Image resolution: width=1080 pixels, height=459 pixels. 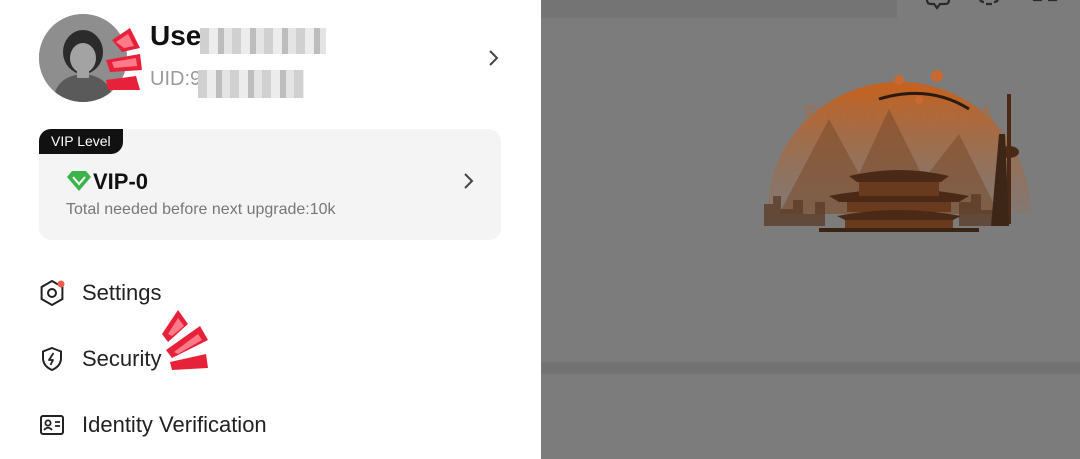 I want to click on vip-level-tag: VIP Level, so click(x=81, y=141).